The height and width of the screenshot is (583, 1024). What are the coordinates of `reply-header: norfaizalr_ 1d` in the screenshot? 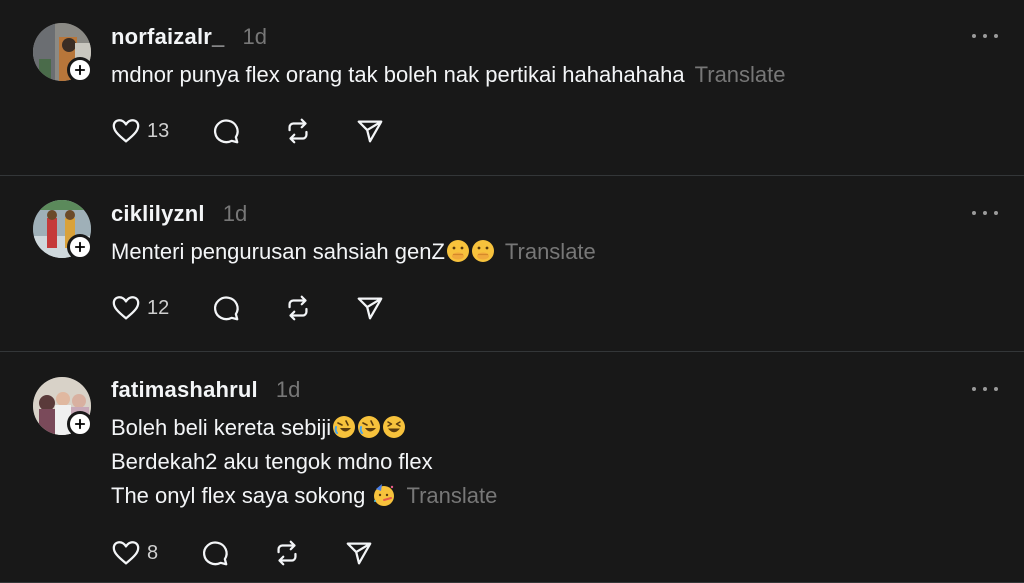 It's located at (189, 37).